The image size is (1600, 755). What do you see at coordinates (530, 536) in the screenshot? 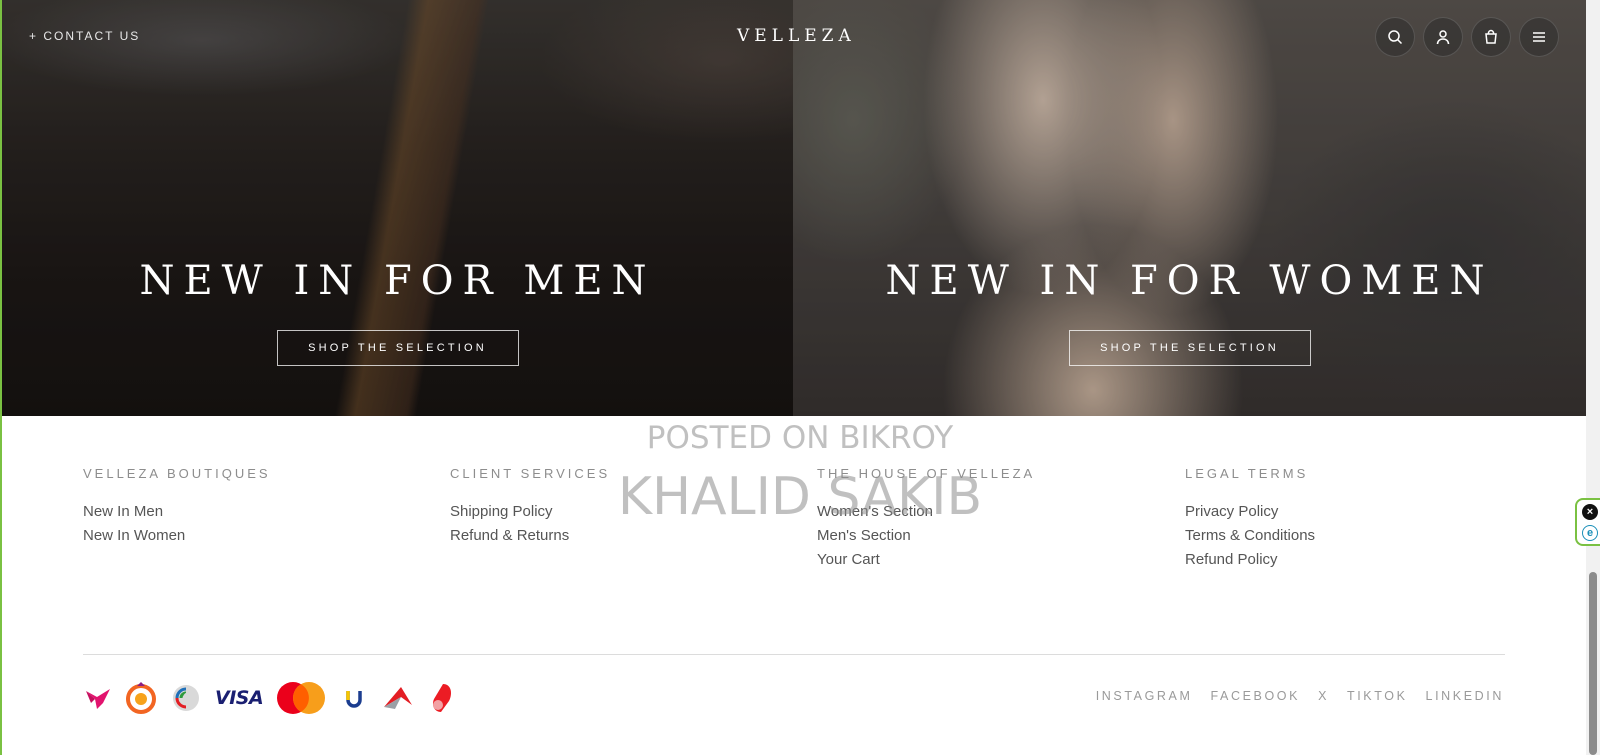
I see `footer-link-refund-returns: Refund & Returns` at bounding box center [530, 536].